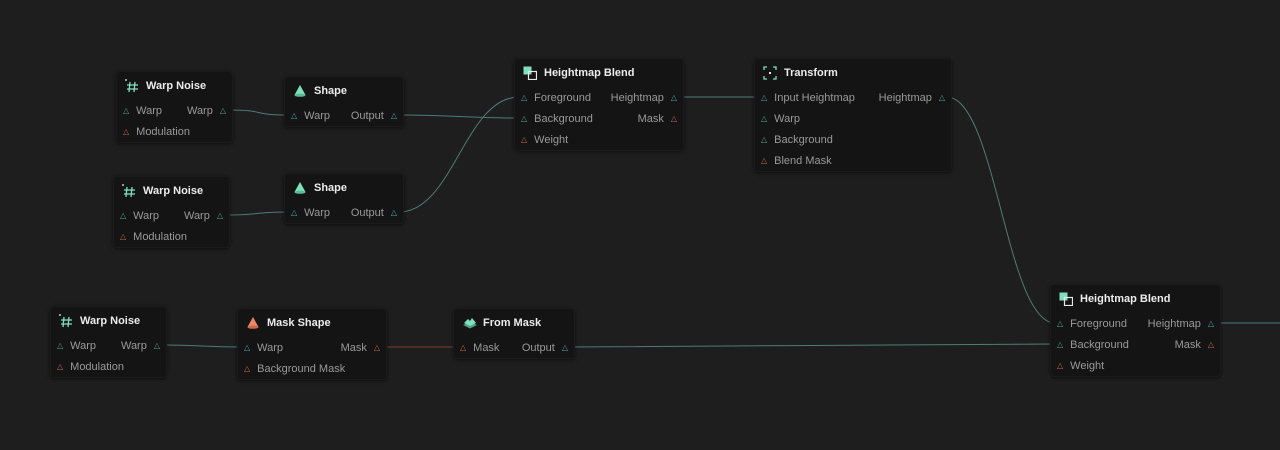 This screenshot has height=450, width=1280. I want to click on input-port-background-mask: △ Background Mask, so click(294, 369).